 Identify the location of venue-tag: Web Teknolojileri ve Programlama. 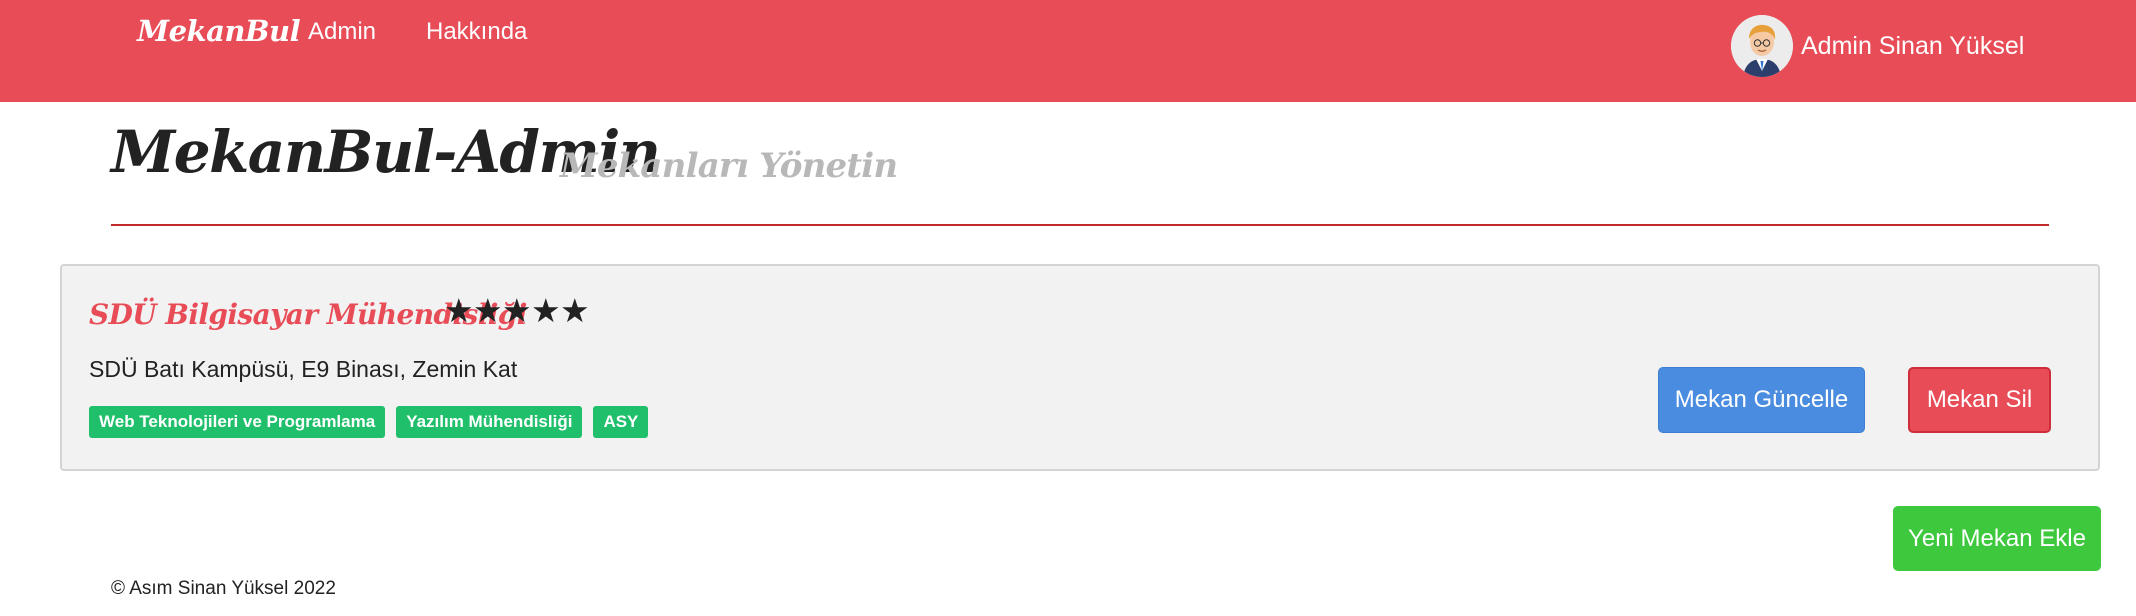
(237, 422).